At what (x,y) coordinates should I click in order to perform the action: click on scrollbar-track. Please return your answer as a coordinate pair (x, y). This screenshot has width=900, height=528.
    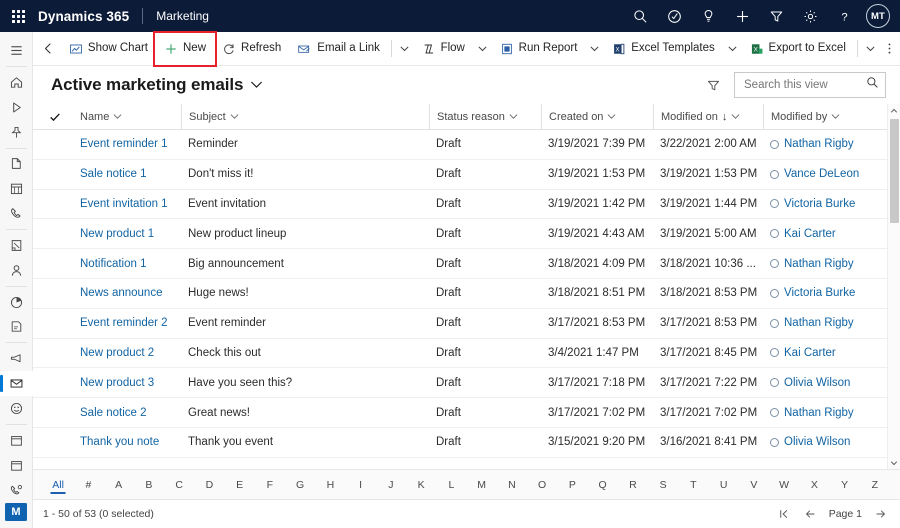
    Looking at the image, I should click on (894, 286).